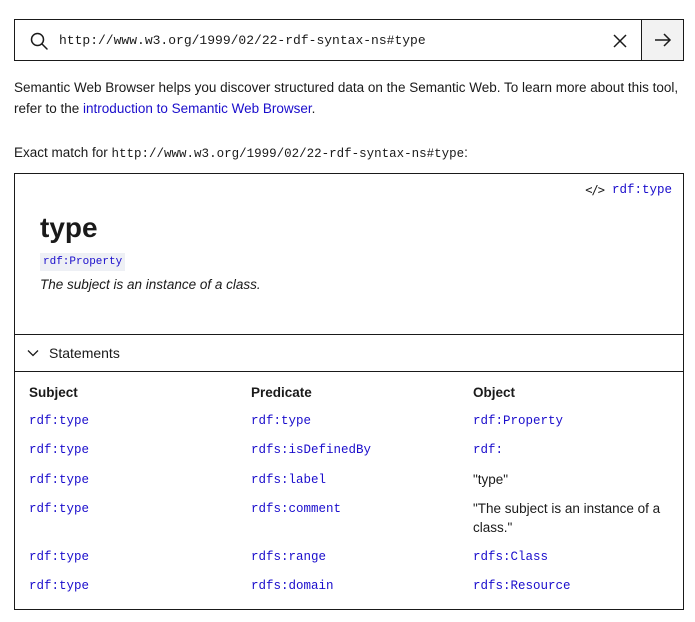  I want to click on row-4-subject: rdf:type, so click(59, 509).